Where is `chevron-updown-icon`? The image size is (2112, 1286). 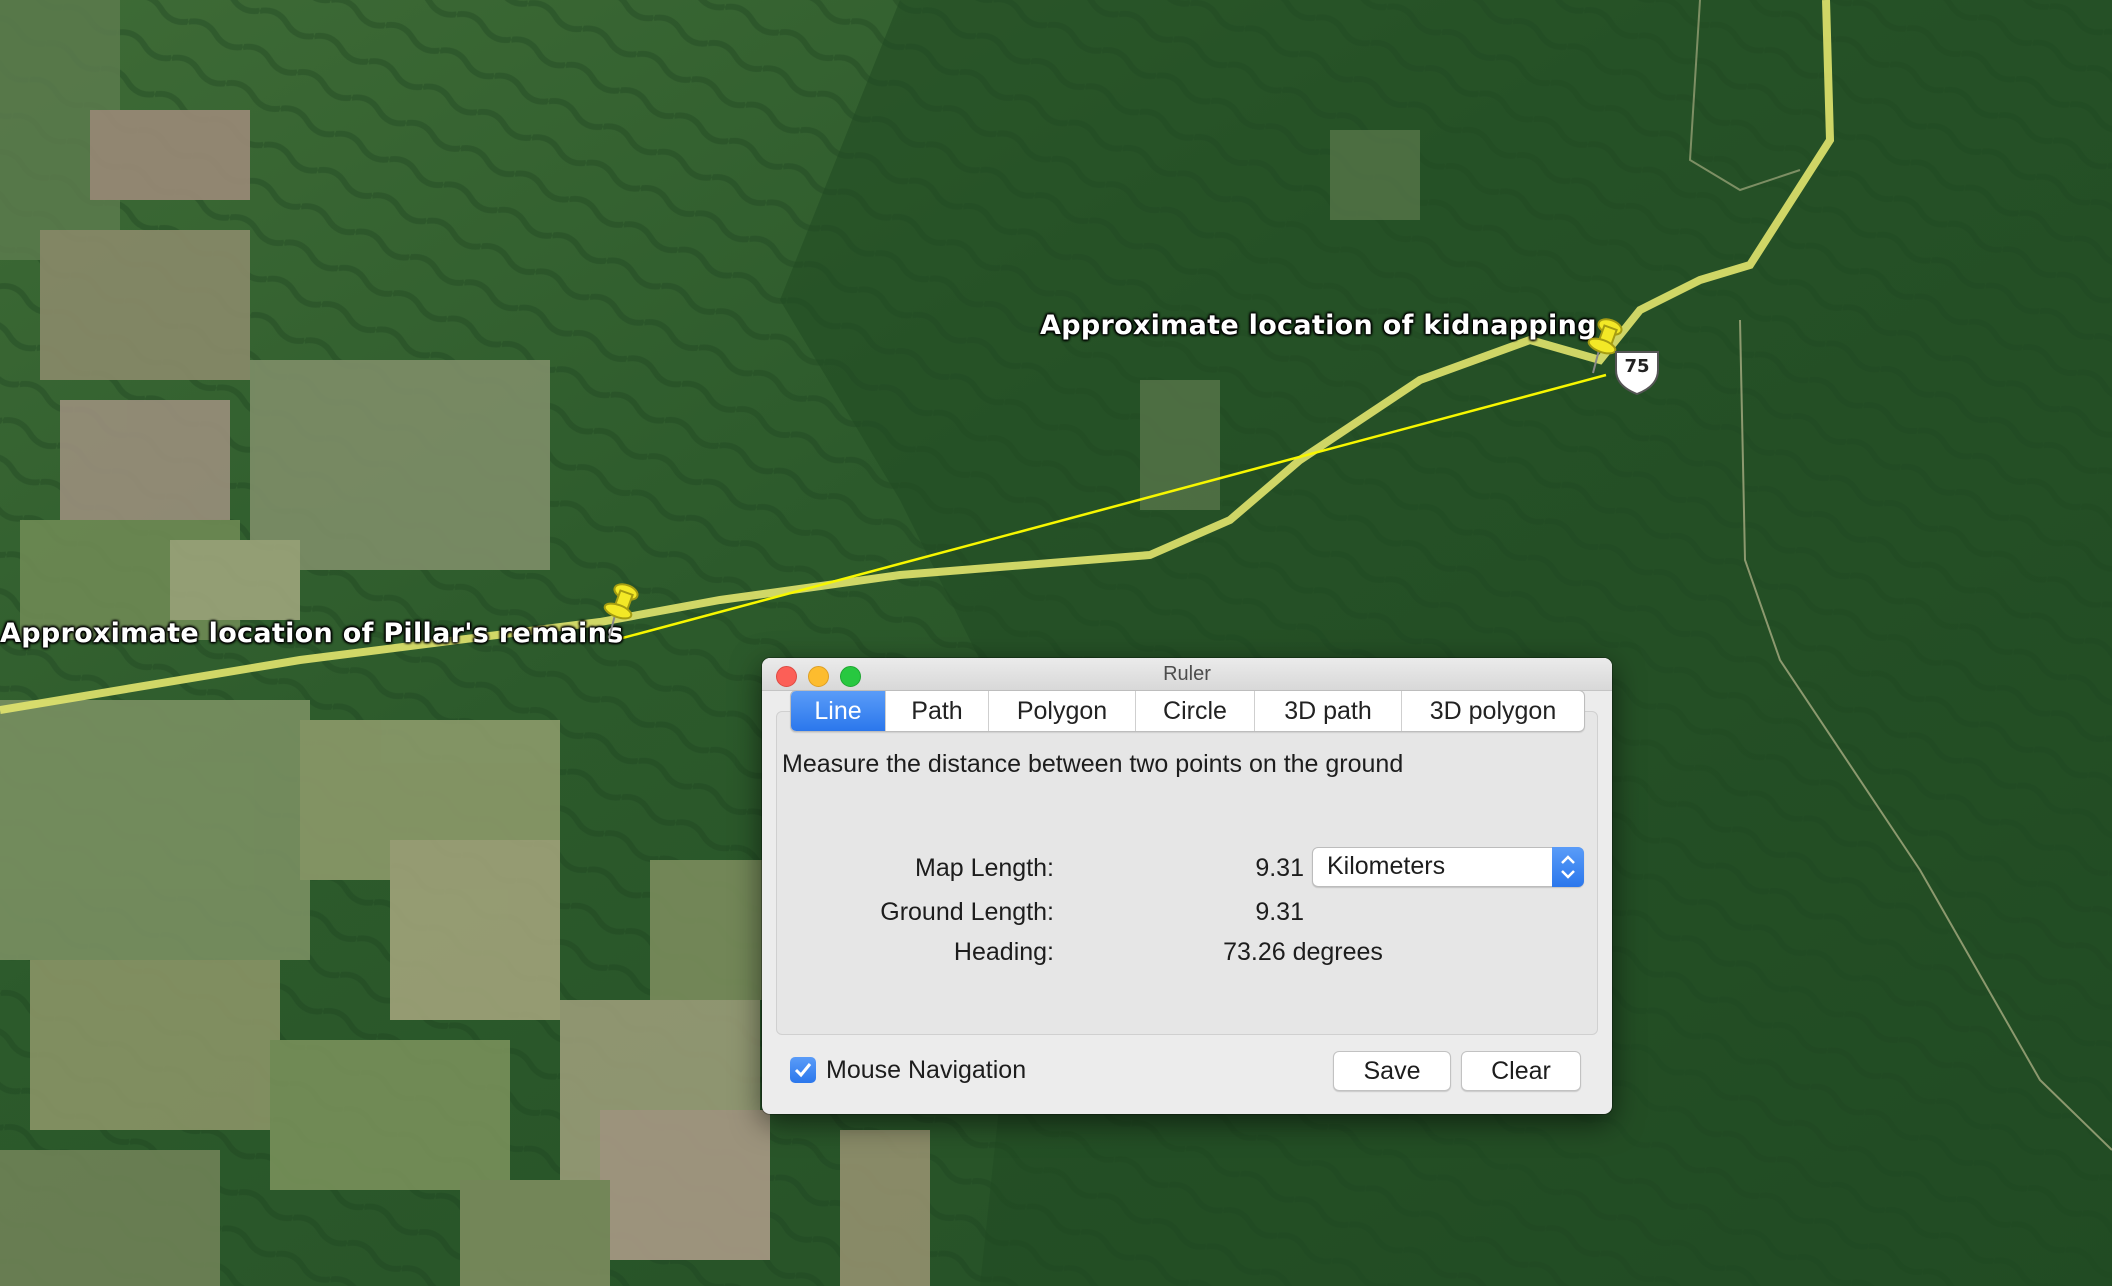
chevron-updown-icon is located at coordinates (1568, 867).